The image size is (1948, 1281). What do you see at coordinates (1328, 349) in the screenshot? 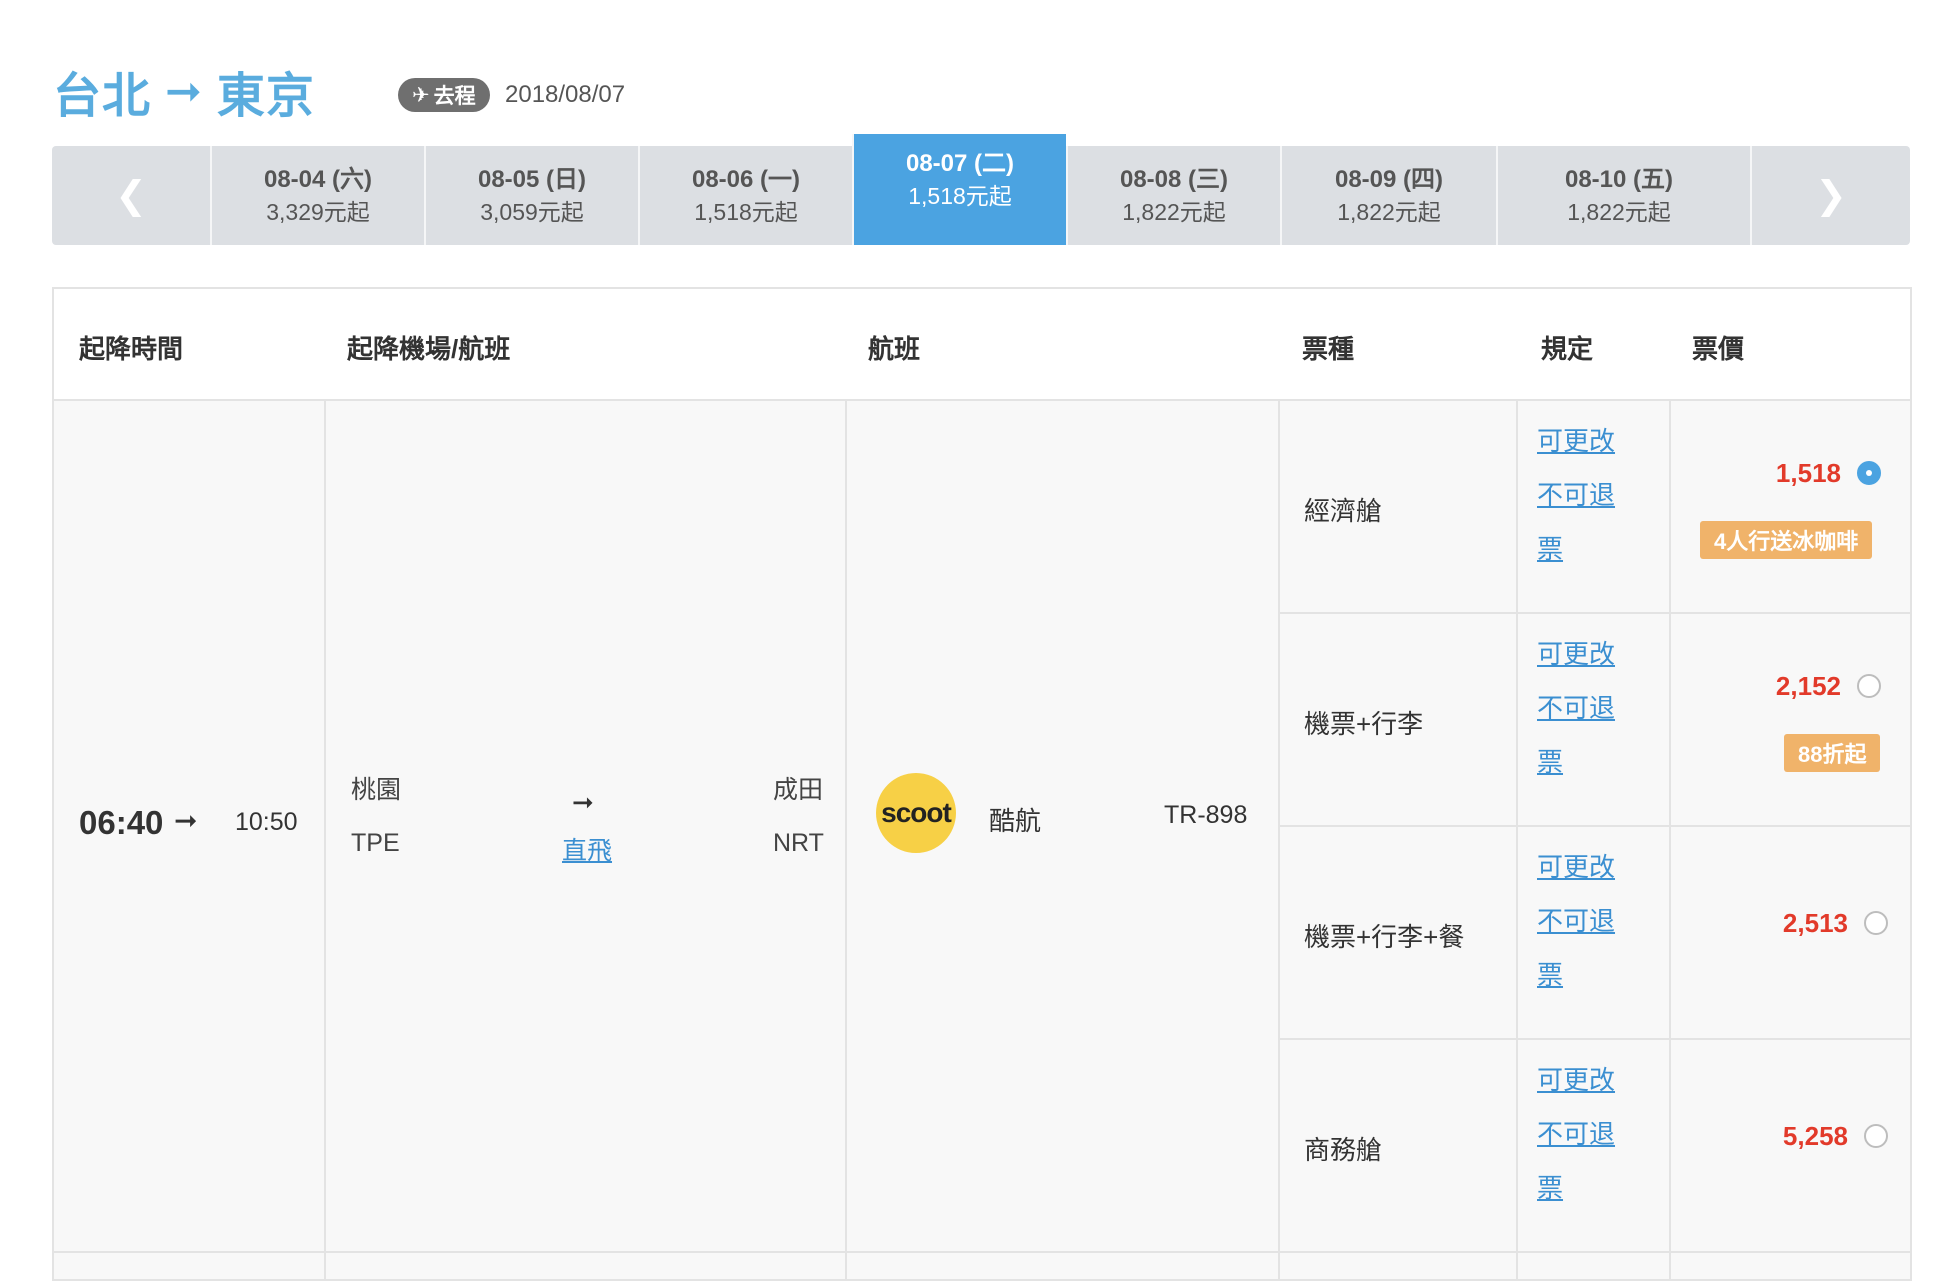
I see `header-fare-type: 票種` at bounding box center [1328, 349].